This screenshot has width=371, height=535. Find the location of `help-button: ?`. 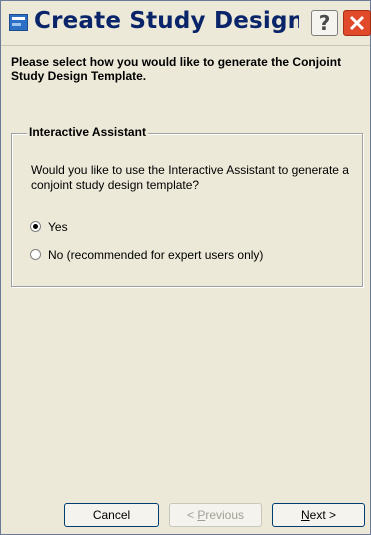

help-button: ? is located at coordinates (324, 23).